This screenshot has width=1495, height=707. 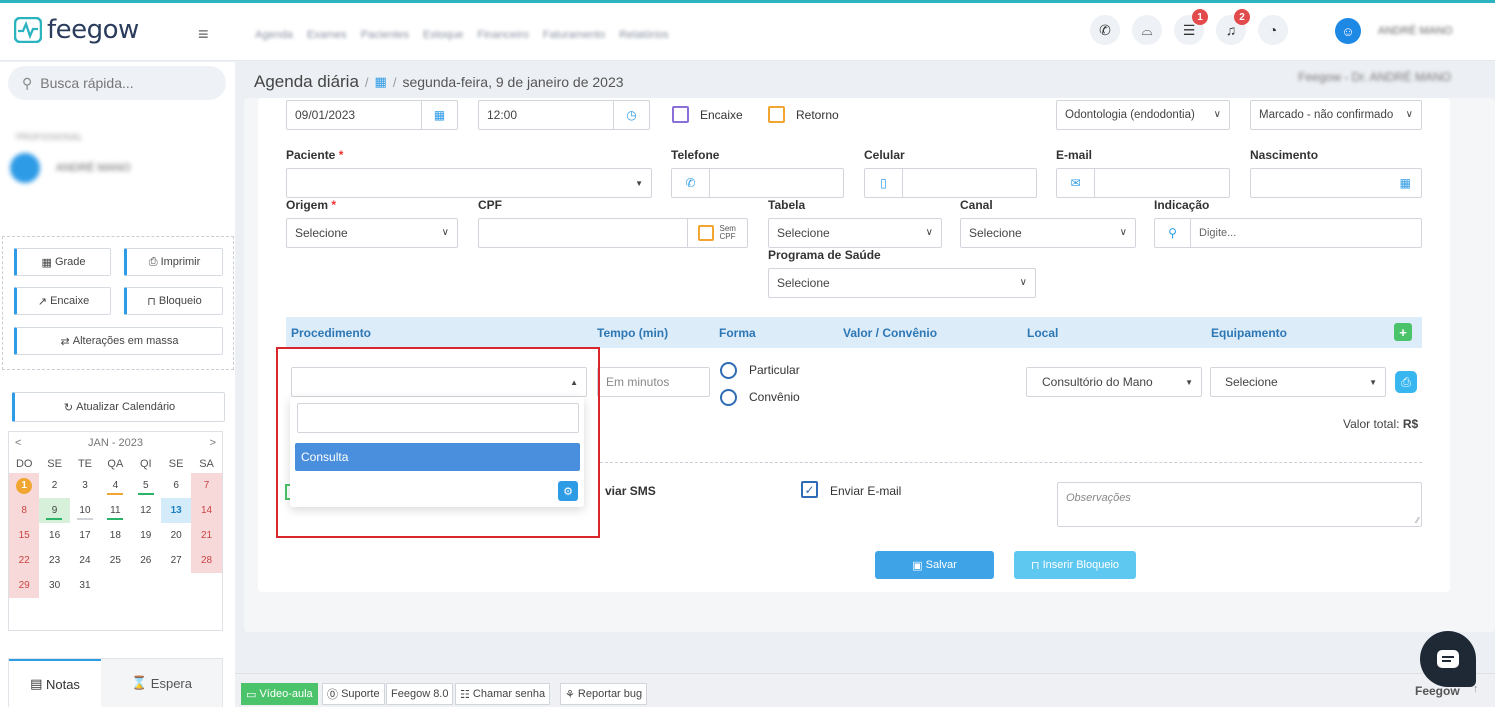 What do you see at coordinates (213, 443) in the screenshot?
I see `next-month-button: >` at bounding box center [213, 443].